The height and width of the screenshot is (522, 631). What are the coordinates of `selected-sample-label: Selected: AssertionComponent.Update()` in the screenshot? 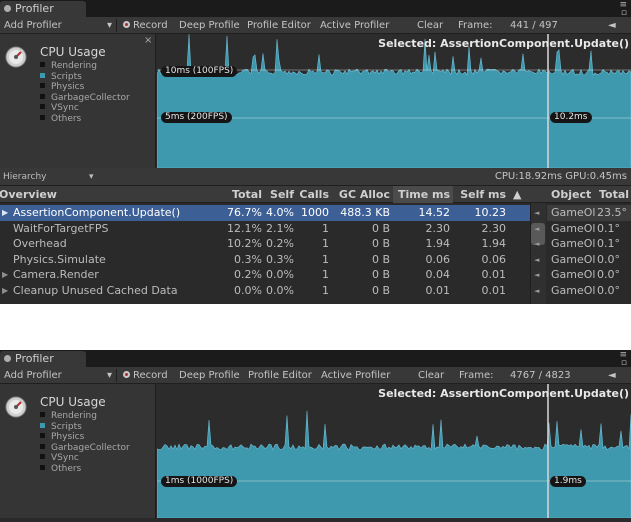 It's located at (503, 393).